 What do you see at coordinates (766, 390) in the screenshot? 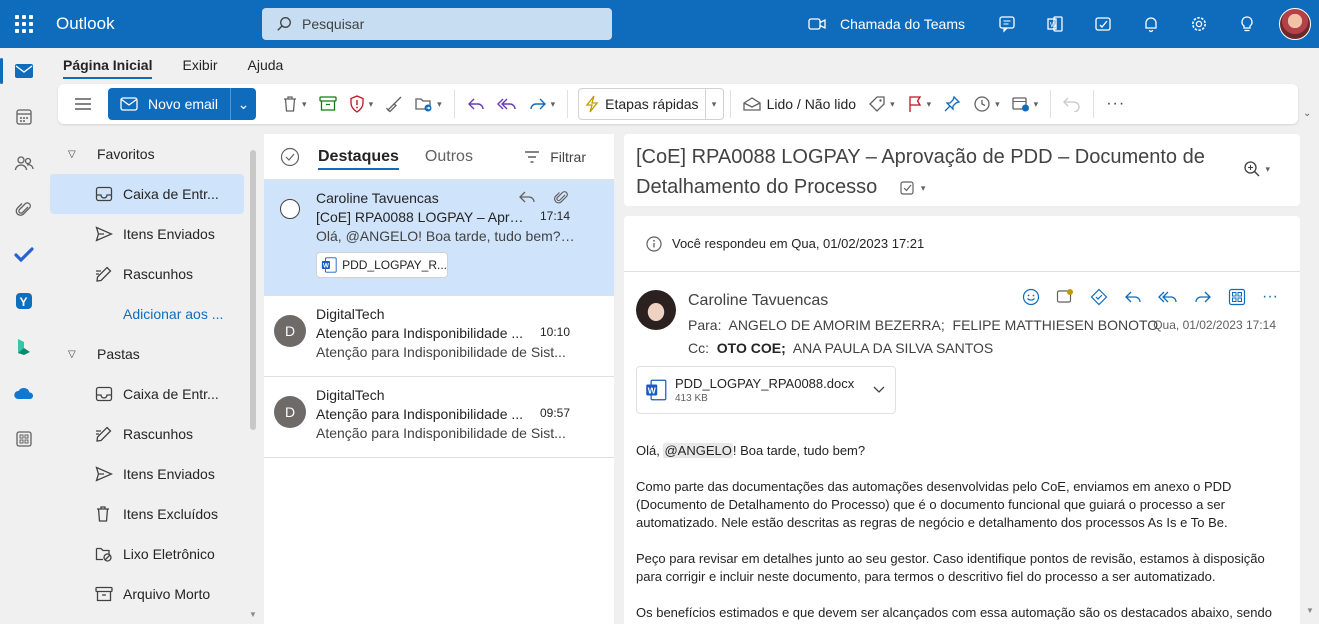
I see `attachment-card: W PDD_LOGPAY_RPA0088.docx 413 KB` at bounding box center [766, 390].